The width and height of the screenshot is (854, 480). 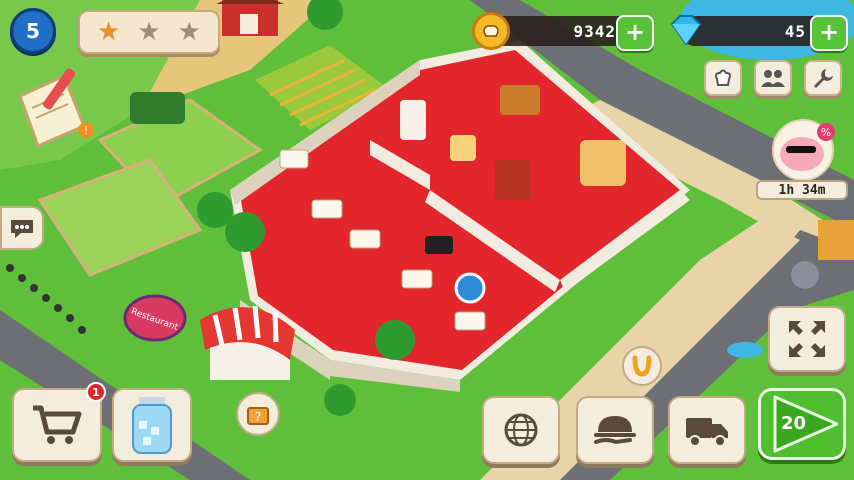 I want to click on horseshoe-icon, so click(x=642, y=366).